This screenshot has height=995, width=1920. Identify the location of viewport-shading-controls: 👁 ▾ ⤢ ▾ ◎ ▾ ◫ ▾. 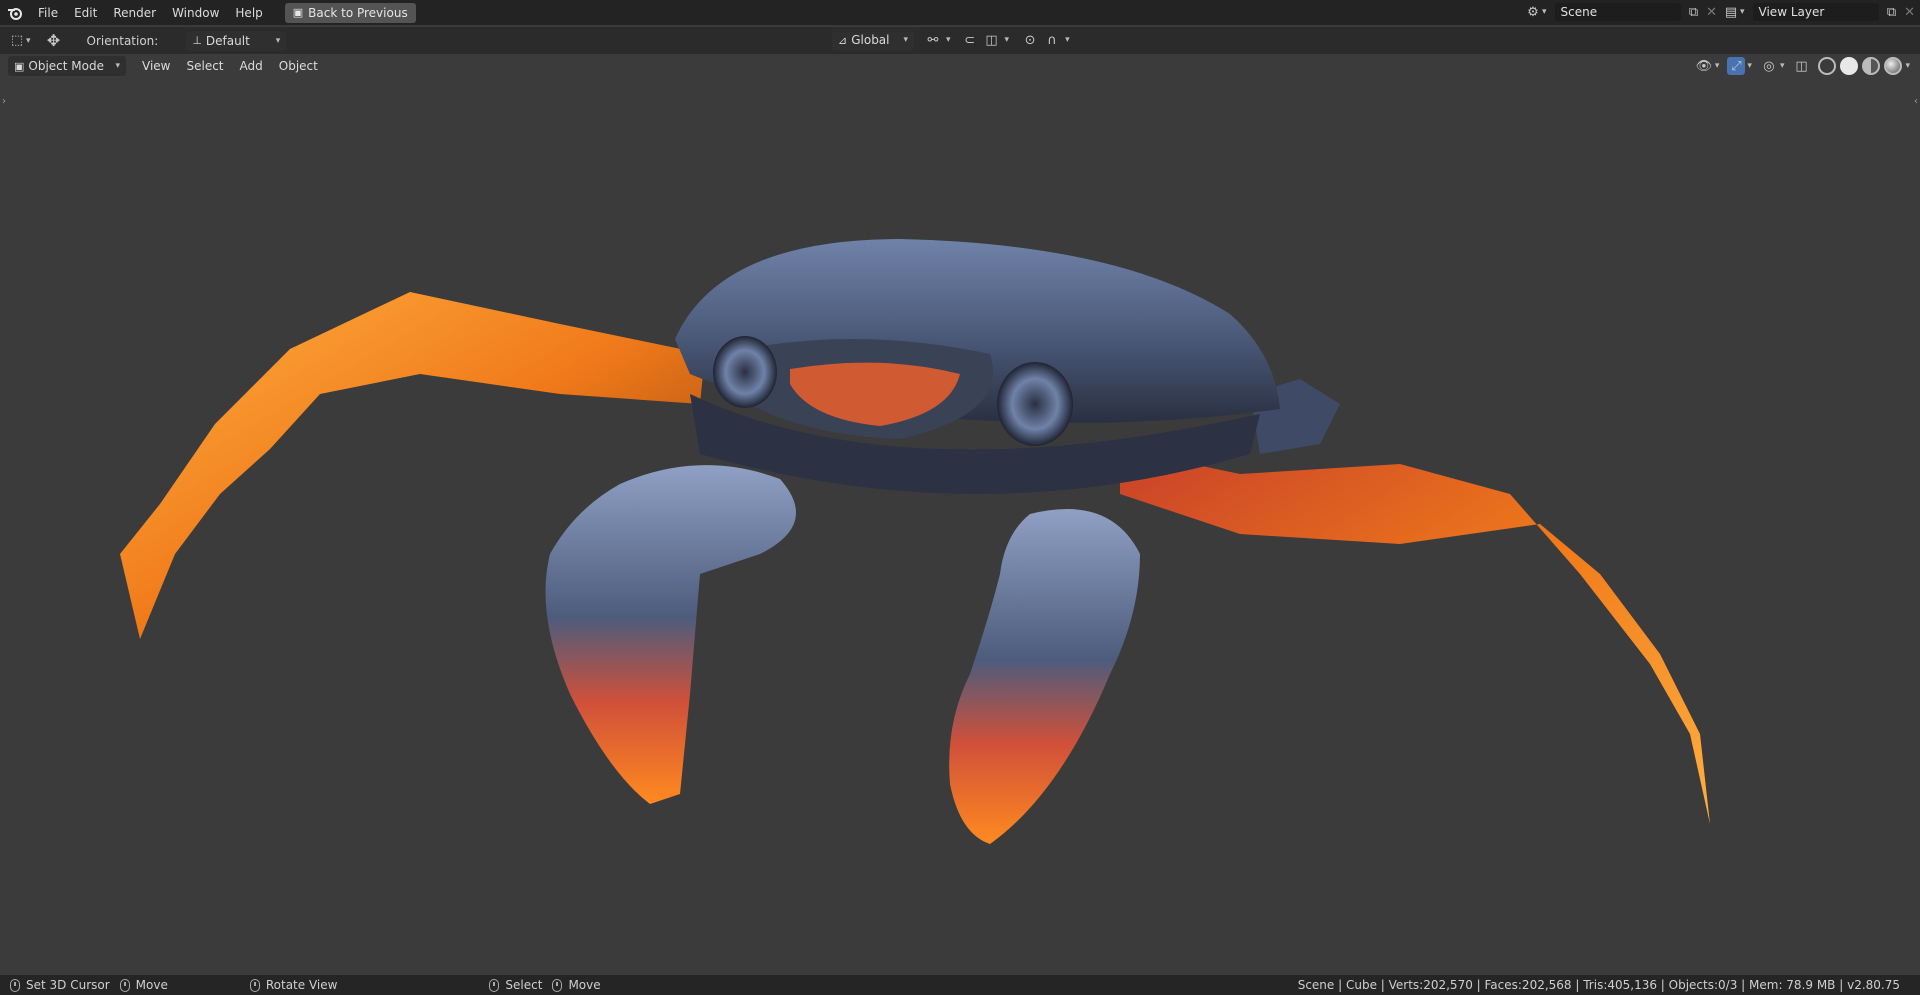
(1802, 66).